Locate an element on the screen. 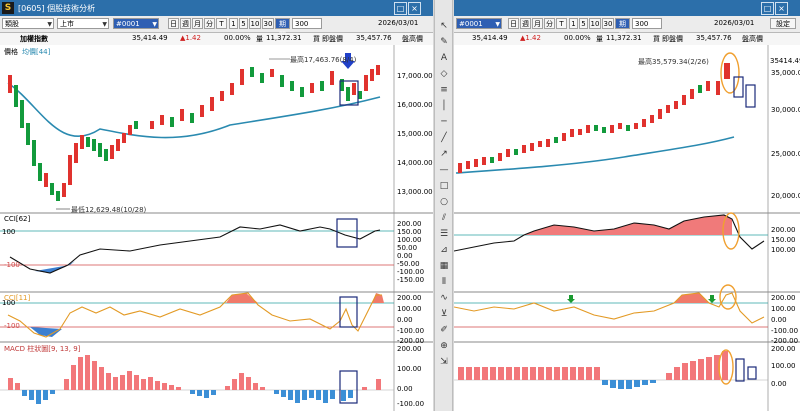 The height and width of the screenshot is (411, 800). period-label: 期間 is located at coordinates (282, 28).